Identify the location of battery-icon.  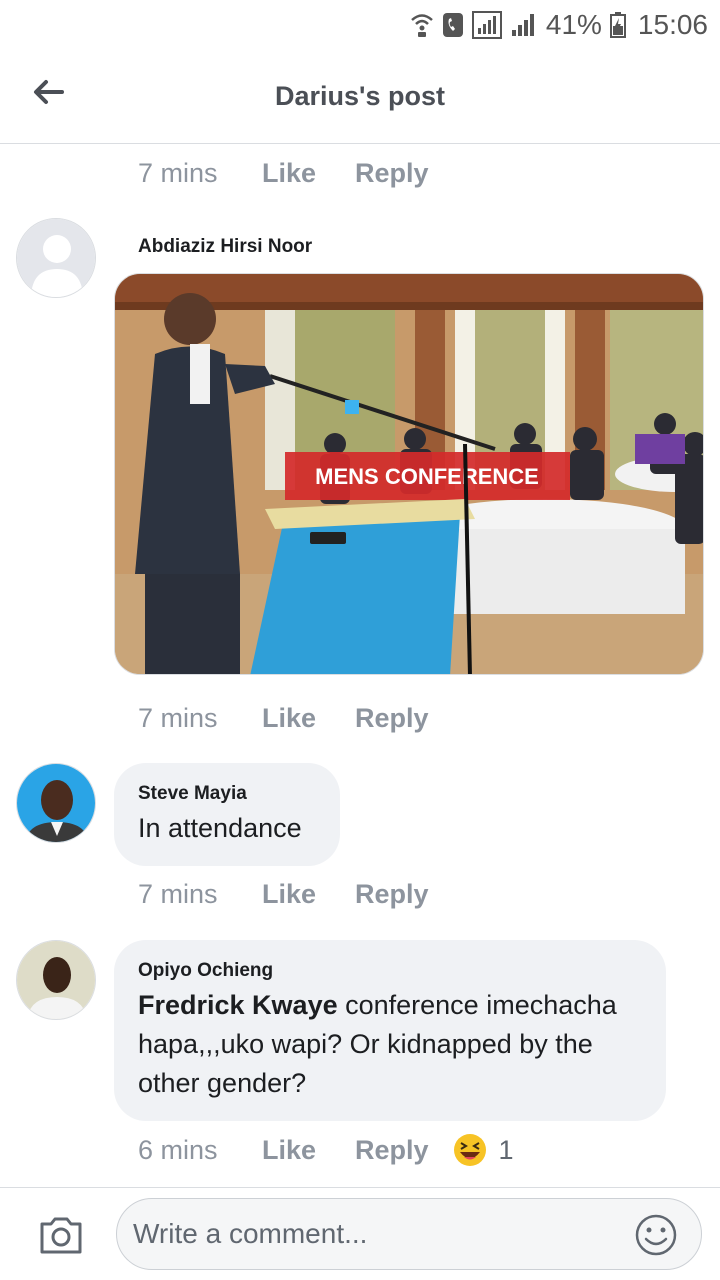
(617, 25).